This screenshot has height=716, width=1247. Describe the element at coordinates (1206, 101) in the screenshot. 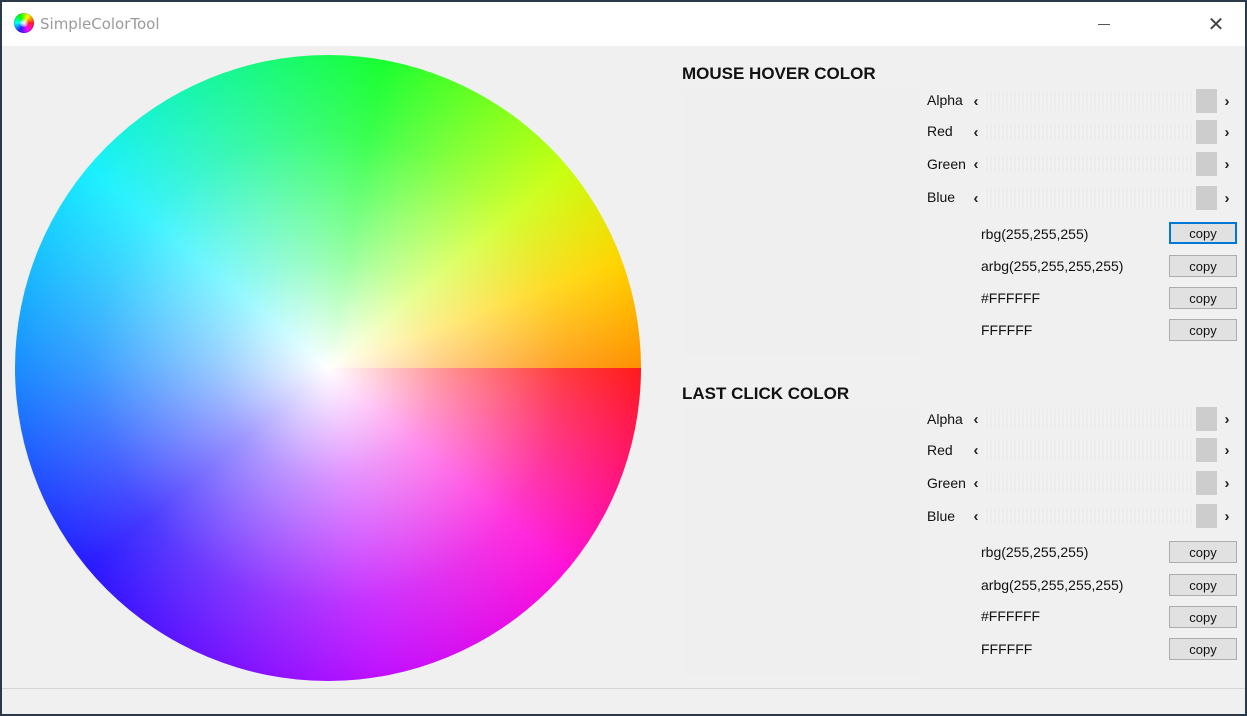

I see `hover-alpha-thumb` at that location.